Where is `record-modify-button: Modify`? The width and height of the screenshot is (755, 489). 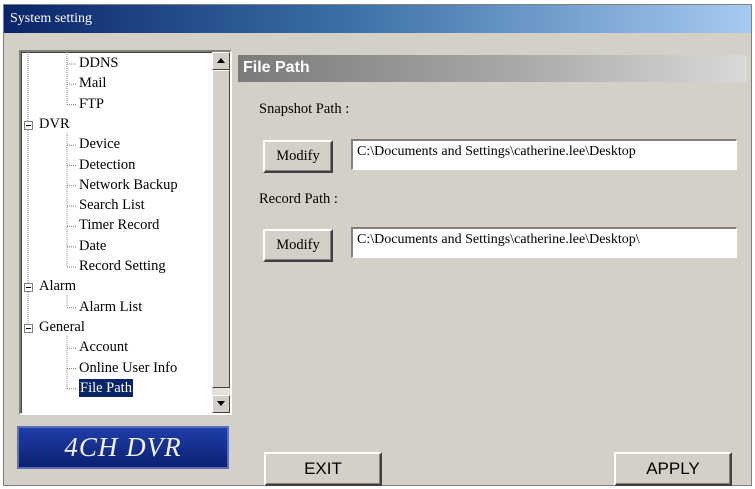 record-modify-button: Modify is located at coordinates (298, 245).